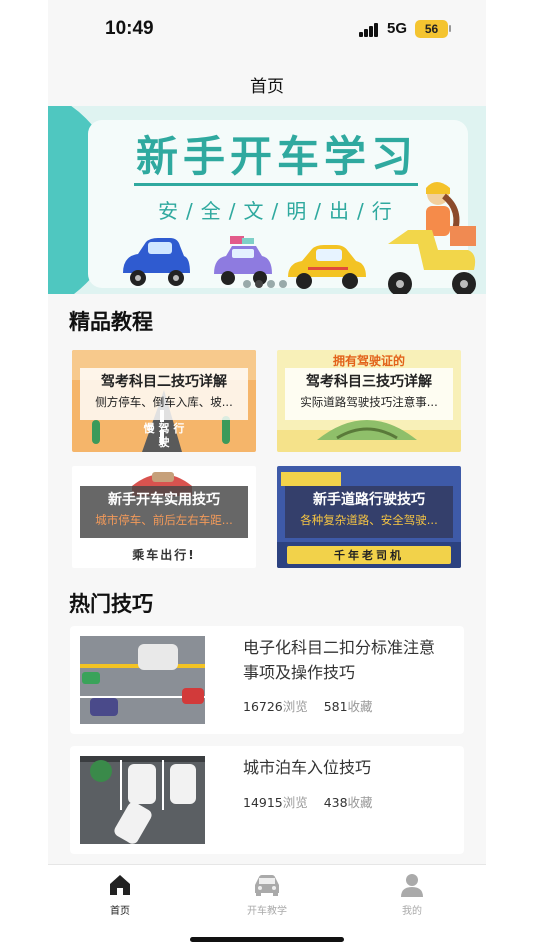  I want to click on home-icon, so click(120, 885).